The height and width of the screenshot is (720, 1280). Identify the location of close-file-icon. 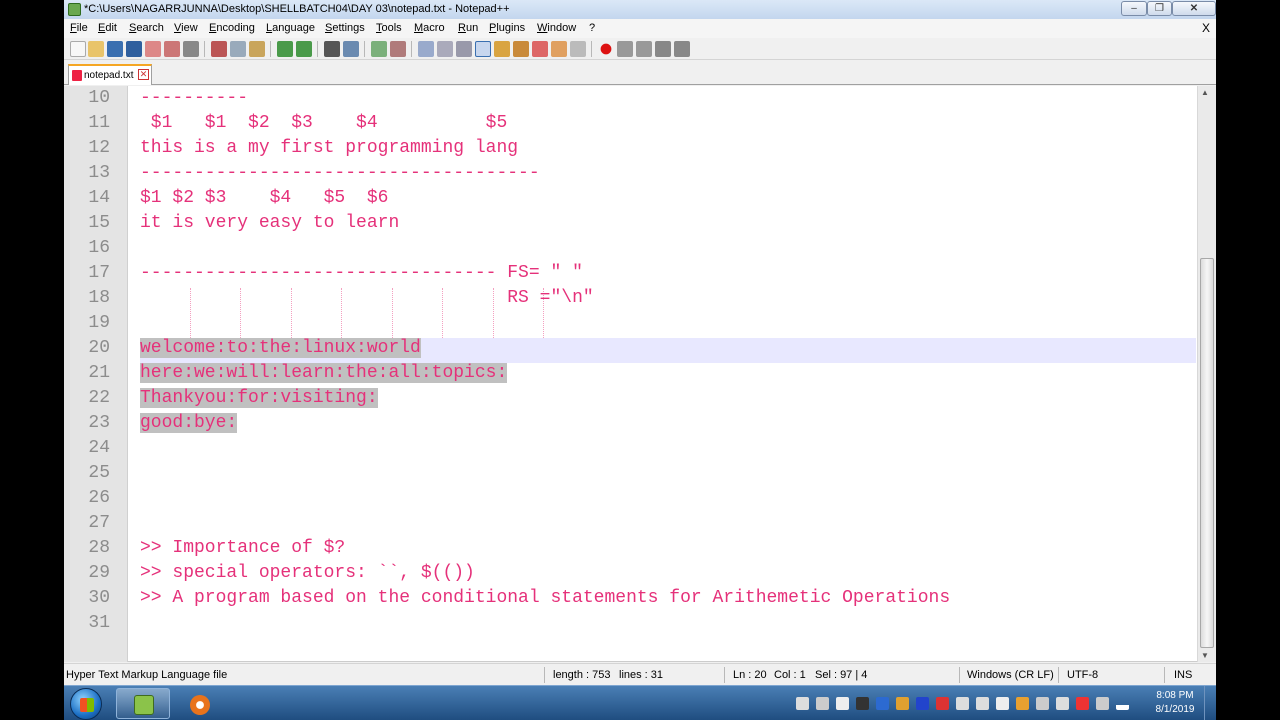
(153, 49).